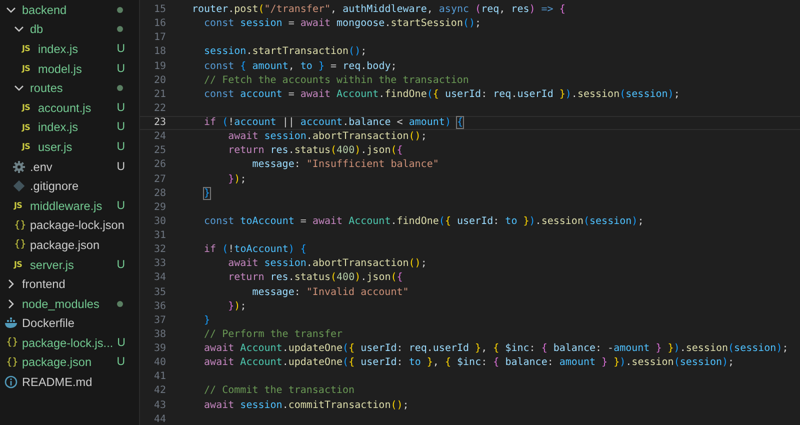  Describe the element at coordinates (279, 391) in the screenshot. I see `code-comment: // Commit the transaction` at that location.